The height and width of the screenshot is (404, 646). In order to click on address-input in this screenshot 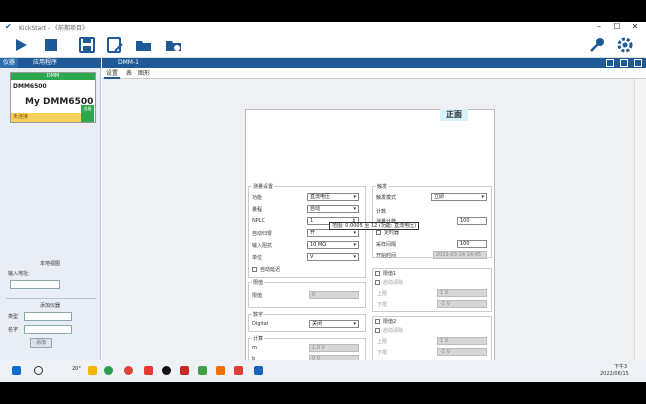, I will do `click(35, 284)`.